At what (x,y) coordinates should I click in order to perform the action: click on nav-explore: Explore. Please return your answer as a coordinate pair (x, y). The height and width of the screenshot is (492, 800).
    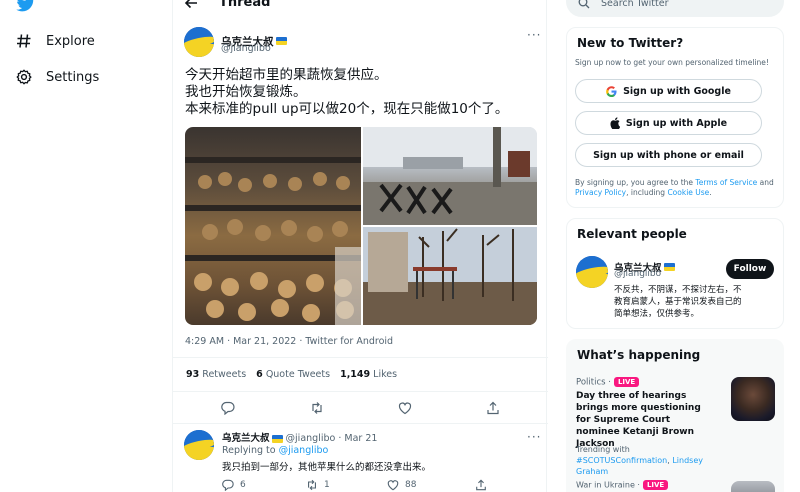
    Looking at the image, I should click on (55, 41).